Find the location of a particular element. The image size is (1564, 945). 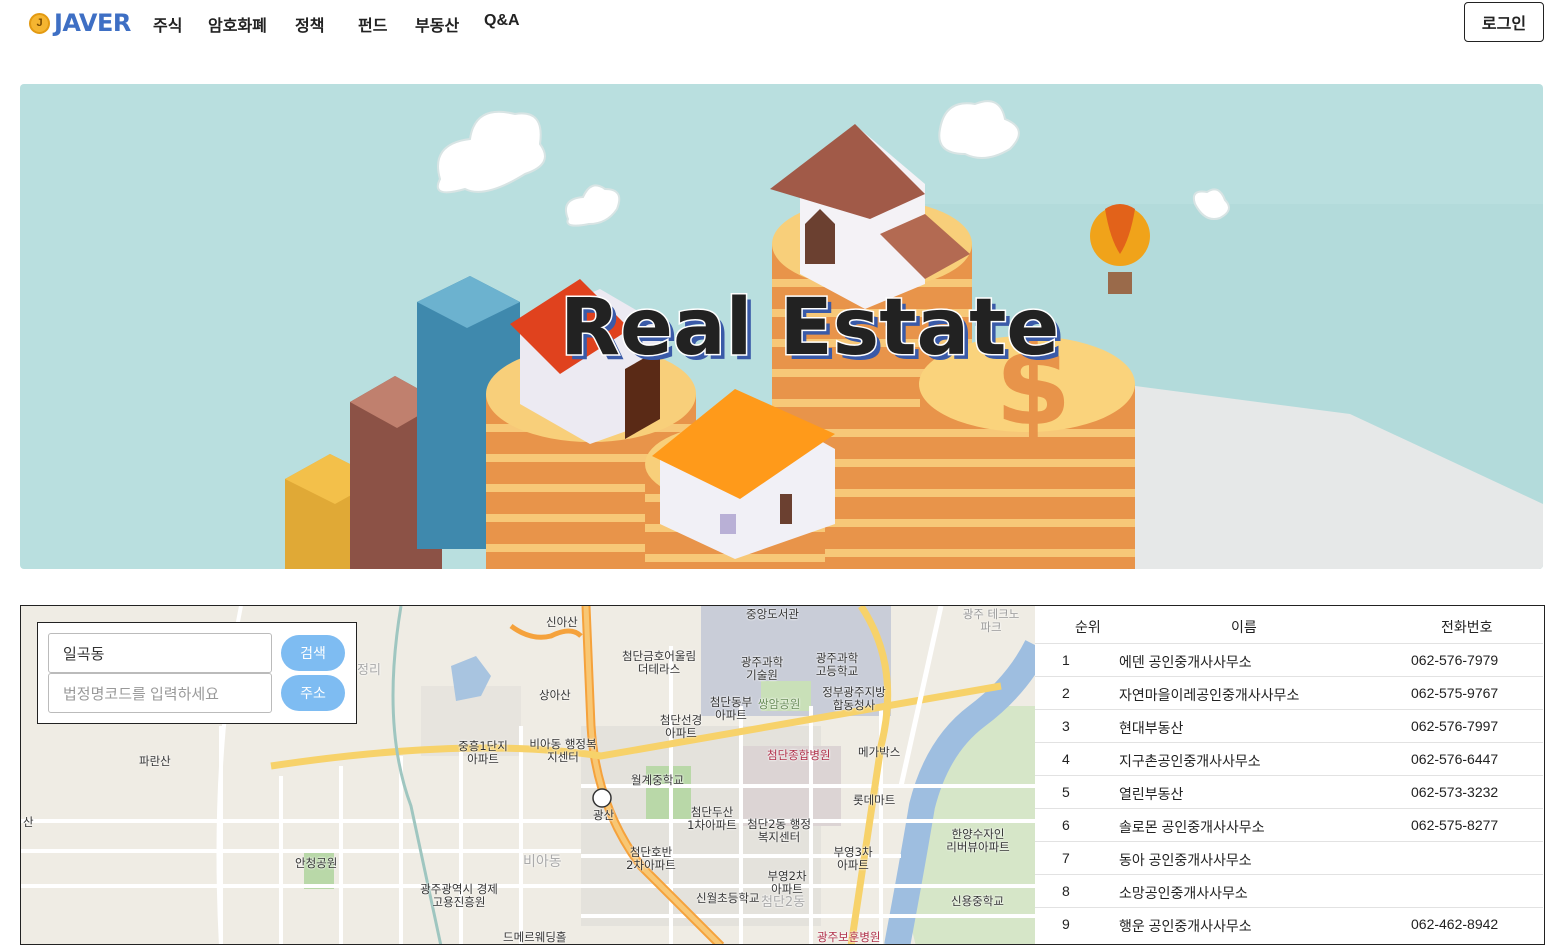

table-row: 5 열린부동산 062-573-3232 is located at coordinates (1289, 791).